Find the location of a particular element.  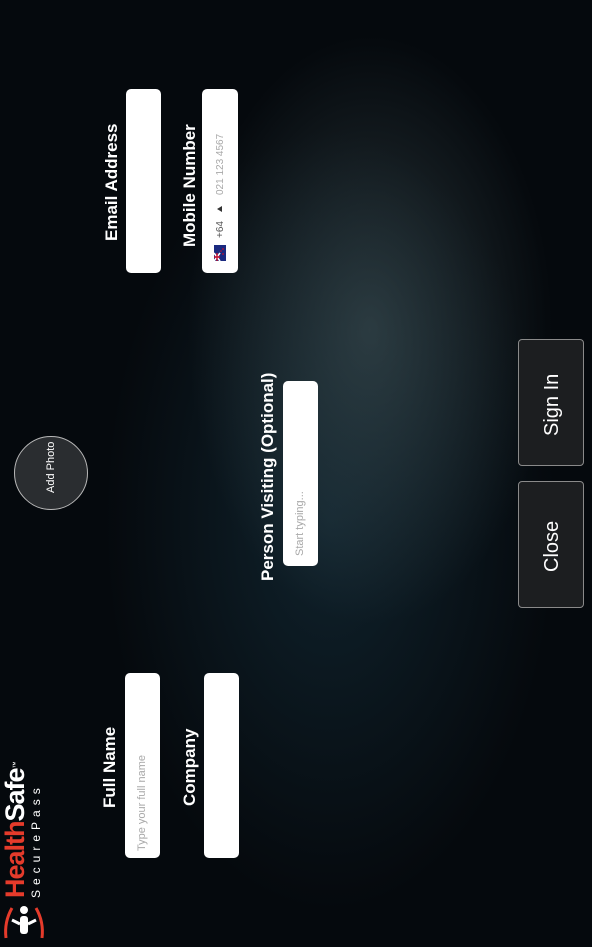

add-photo-button: Add Photo is located at coordinates (51, 473).